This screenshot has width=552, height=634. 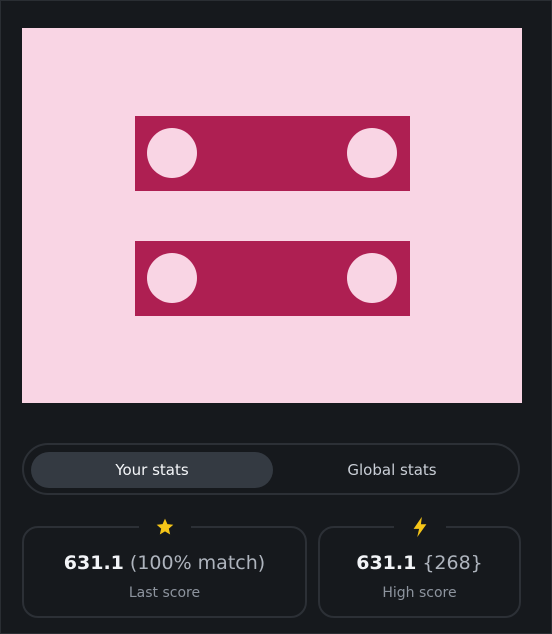 I want to click on preview-bar-top, so click(x=272, y=153).